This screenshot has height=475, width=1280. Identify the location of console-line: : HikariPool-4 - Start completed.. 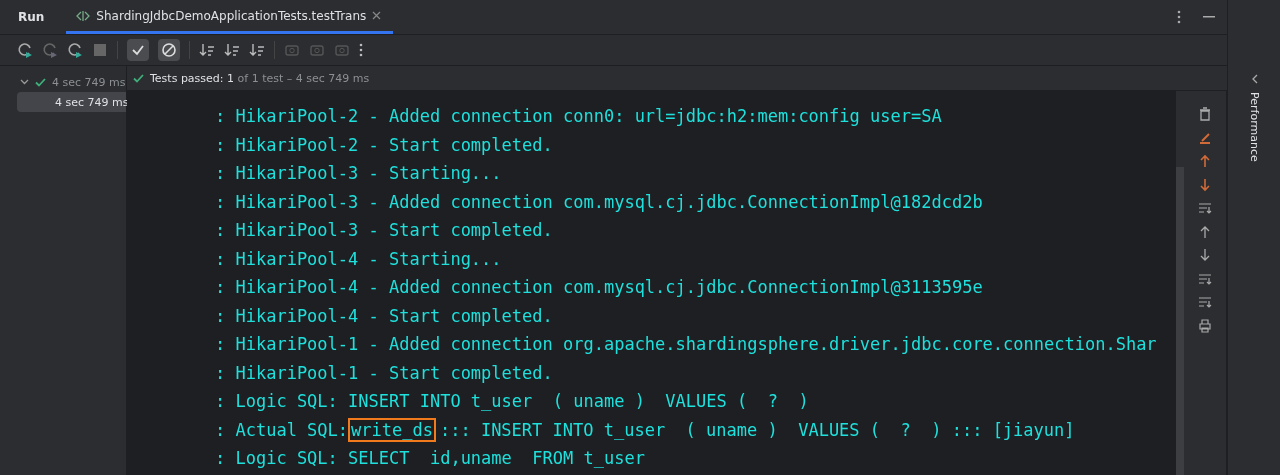
(384, 316).